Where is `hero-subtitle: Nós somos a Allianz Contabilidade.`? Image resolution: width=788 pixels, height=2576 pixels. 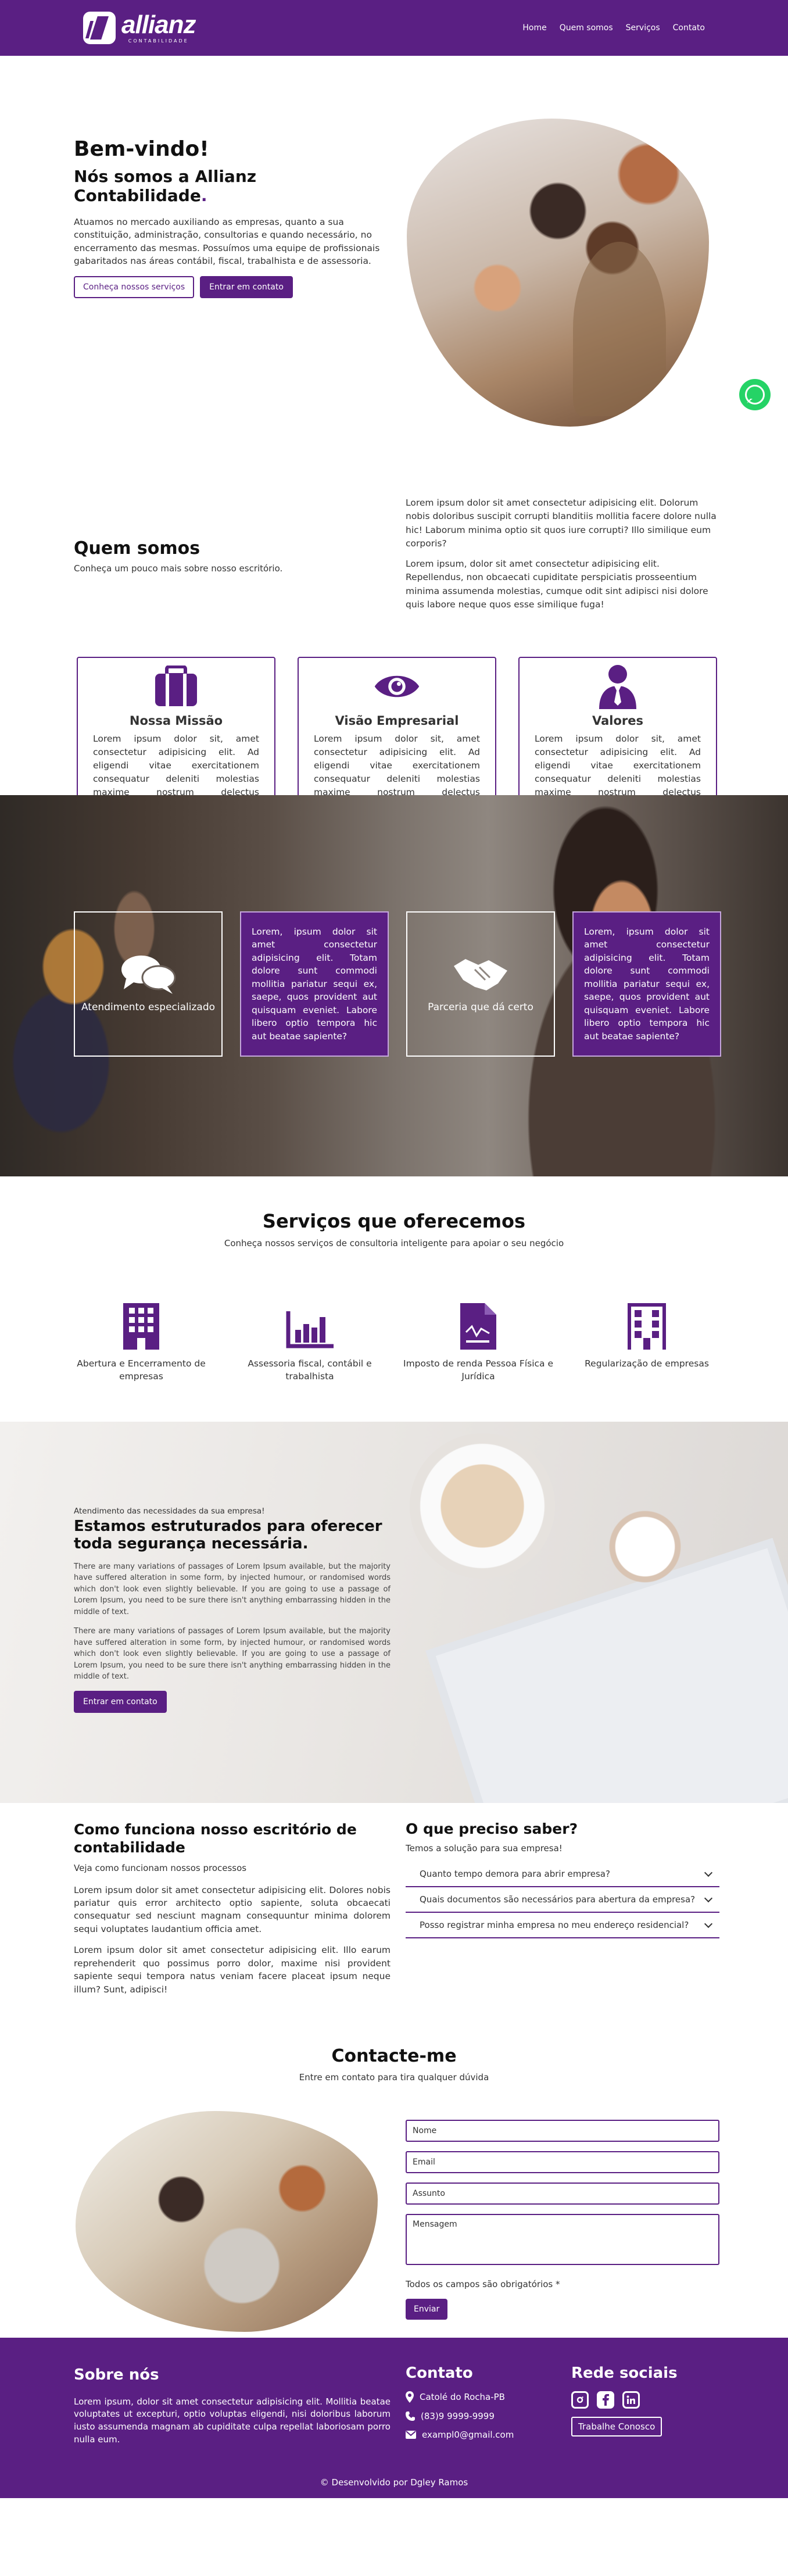
hero-subtitle: Nós somos a Allianz Contabilidade. is located at coordinates (228, 186).